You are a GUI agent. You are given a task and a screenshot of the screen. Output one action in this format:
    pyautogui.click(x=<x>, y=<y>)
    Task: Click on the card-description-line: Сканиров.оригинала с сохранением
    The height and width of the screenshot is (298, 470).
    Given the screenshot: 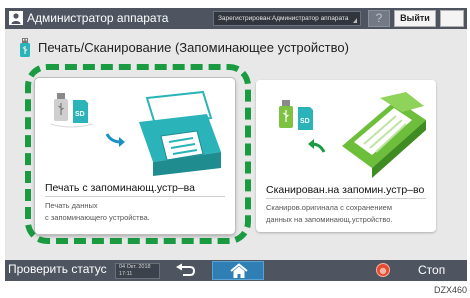 What is the action you would take?
    pyautogui.click(x=329, y=207)
    